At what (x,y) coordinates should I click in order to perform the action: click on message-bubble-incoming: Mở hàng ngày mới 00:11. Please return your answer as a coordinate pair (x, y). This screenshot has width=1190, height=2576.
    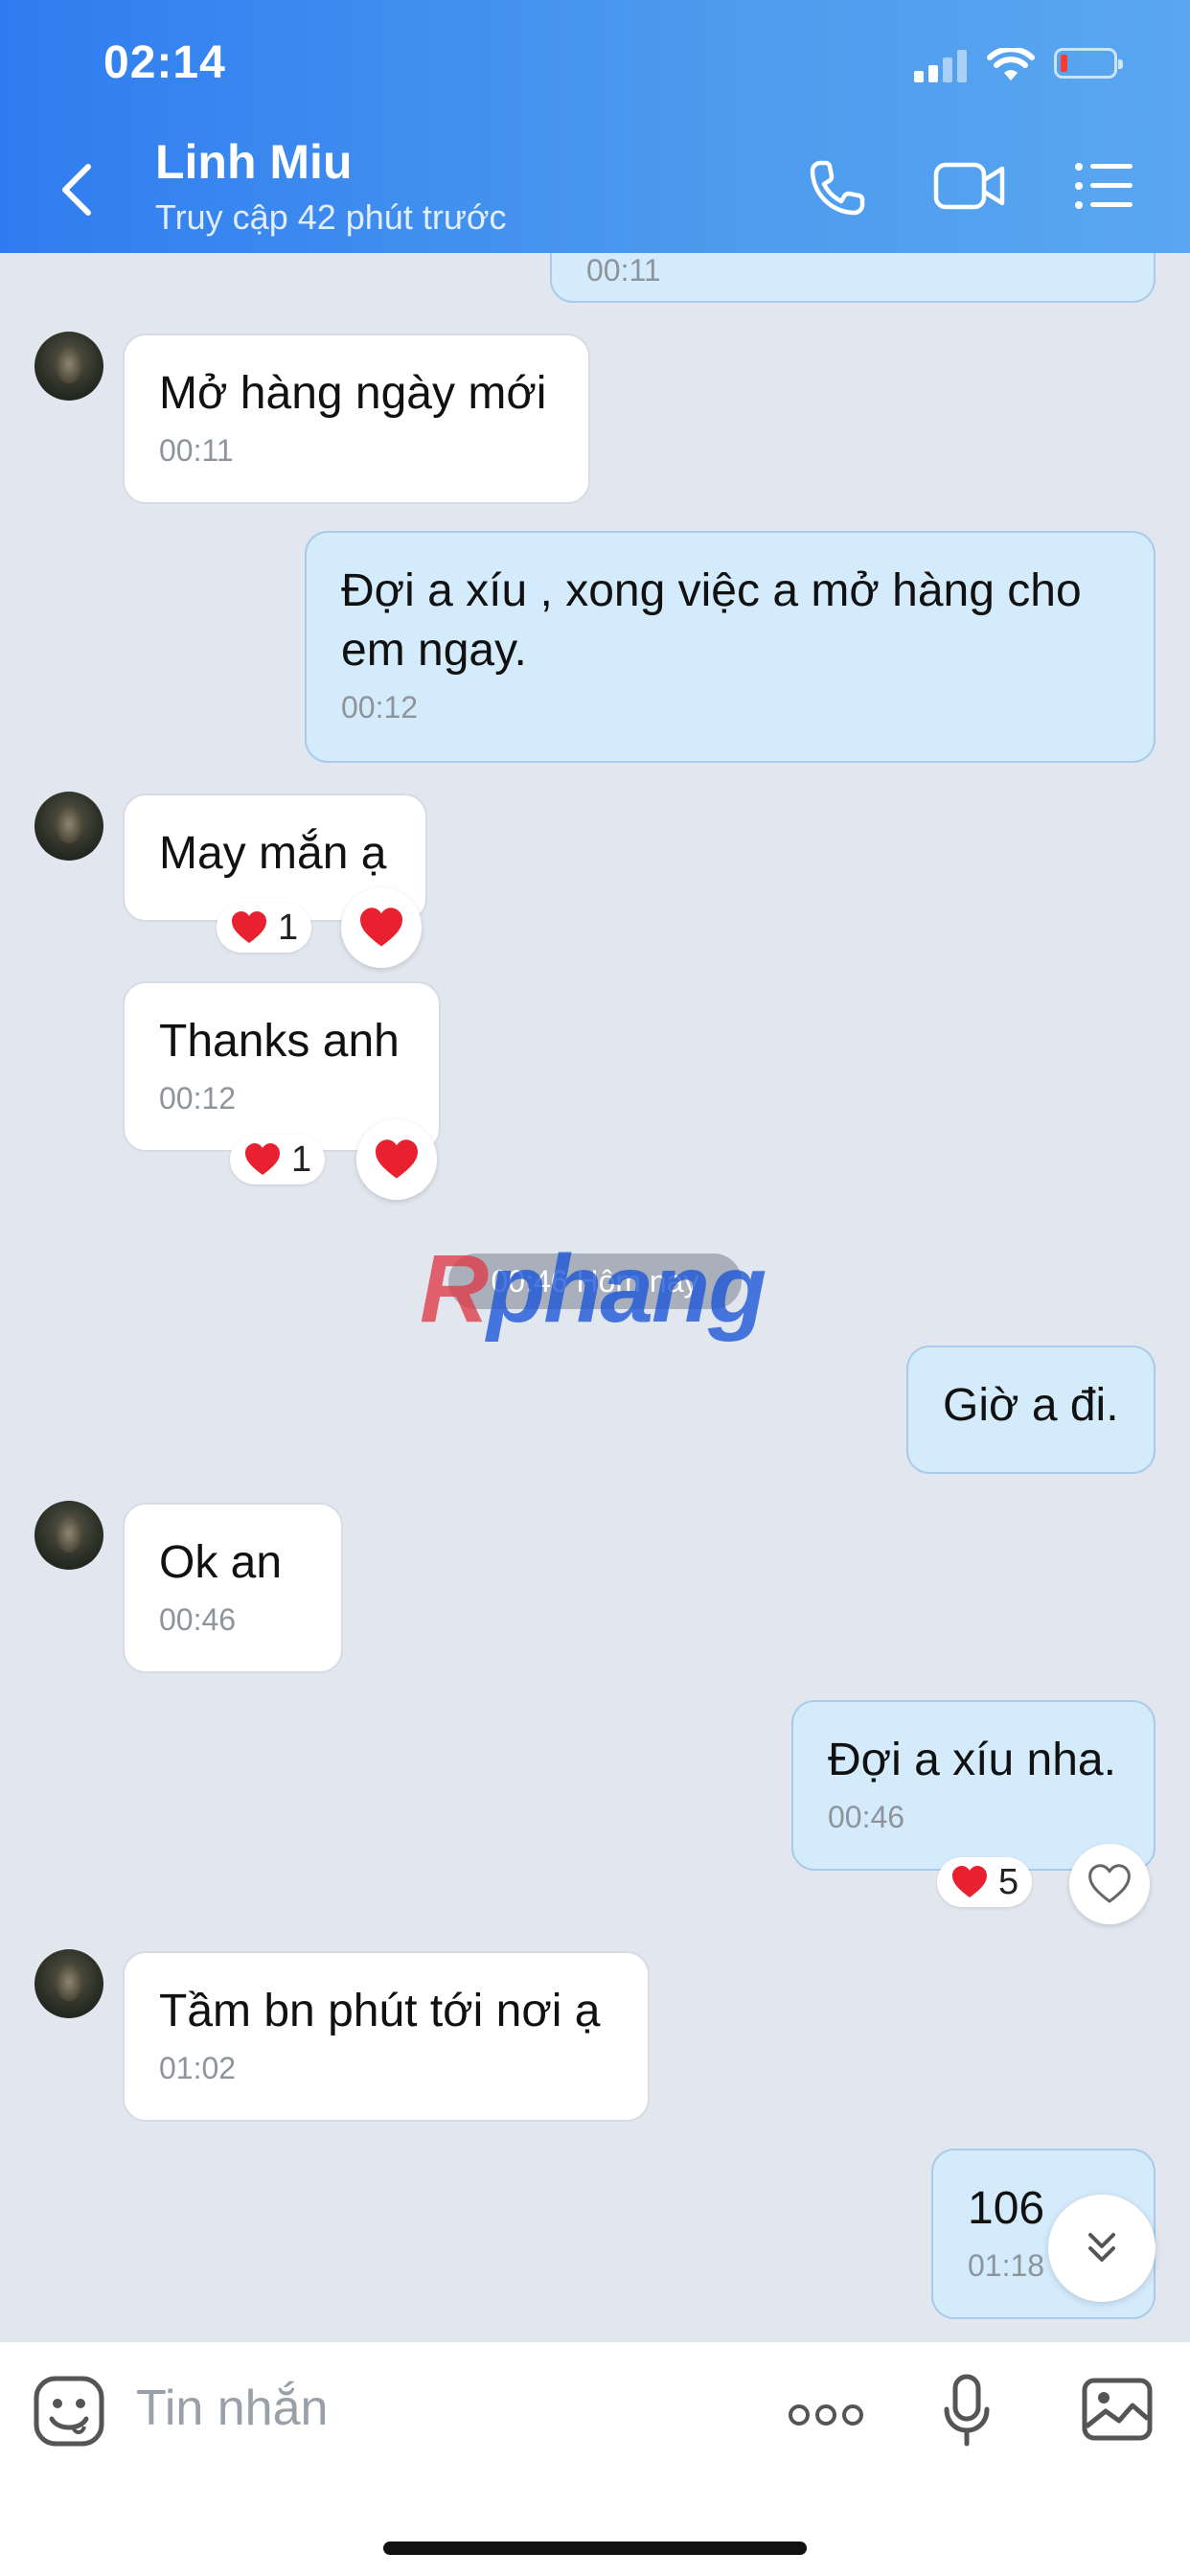
    Looking at the image, I should click on (357, 419).